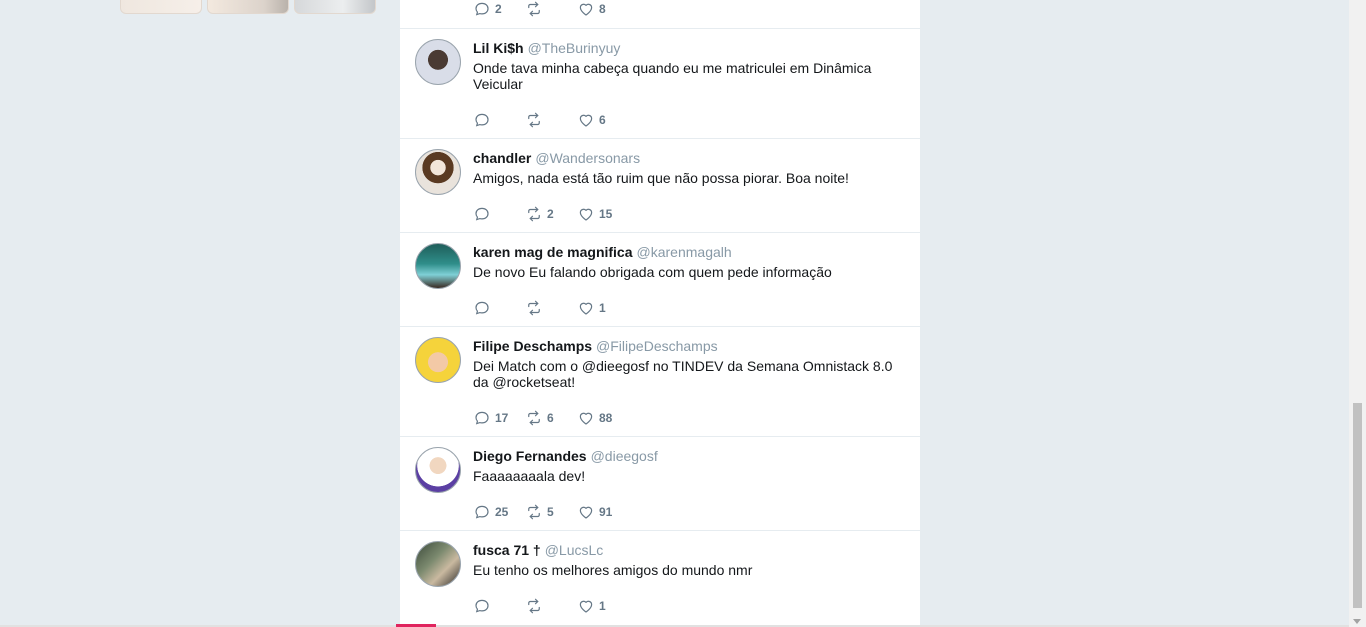  I want to click on reply-button: 25, so click(499, 512).